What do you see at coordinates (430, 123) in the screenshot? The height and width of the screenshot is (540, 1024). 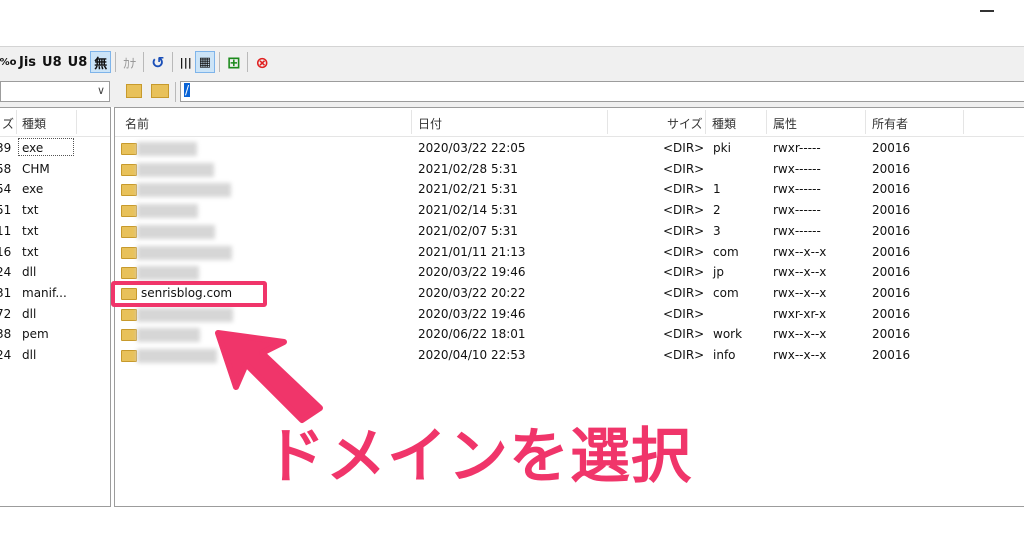 I see `col-date-header: 日付` at bounding box center [430, 123].